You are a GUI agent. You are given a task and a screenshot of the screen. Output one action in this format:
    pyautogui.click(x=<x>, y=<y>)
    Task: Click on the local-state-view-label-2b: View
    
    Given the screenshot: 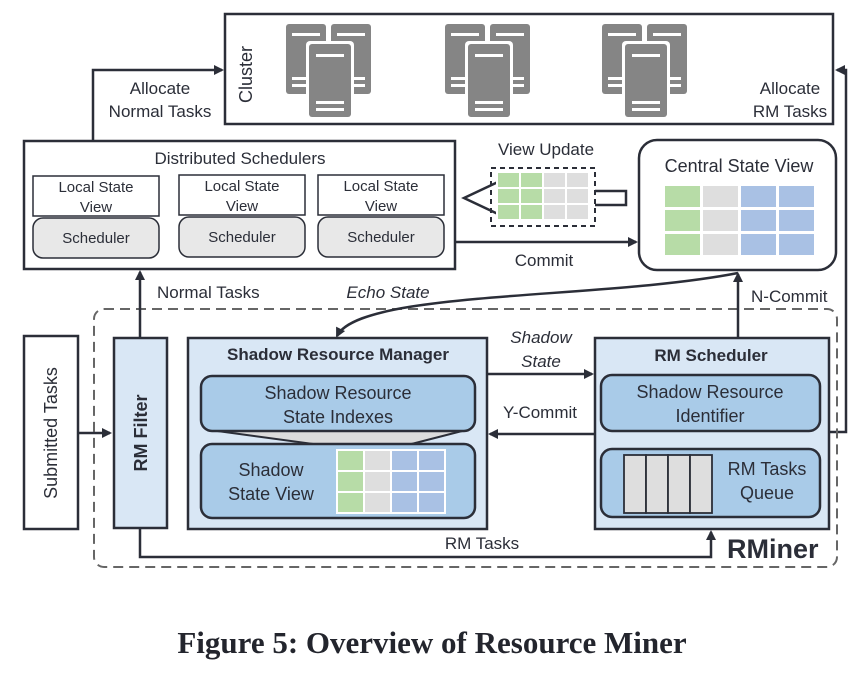 What is the action you would take?
    pyautogui.click(x=242, y=206)
    